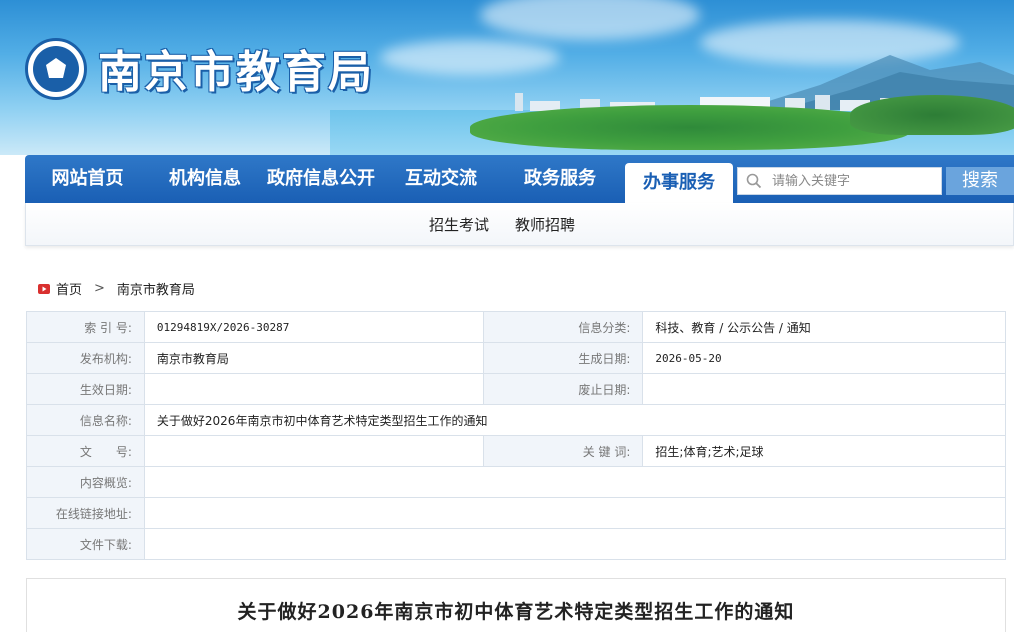 The width and height of the screenshot is (1014, 632). Describe the element at coordinates (563, 451) in the screenshot. I see `keywords-label: 关 键 词:` at that location.